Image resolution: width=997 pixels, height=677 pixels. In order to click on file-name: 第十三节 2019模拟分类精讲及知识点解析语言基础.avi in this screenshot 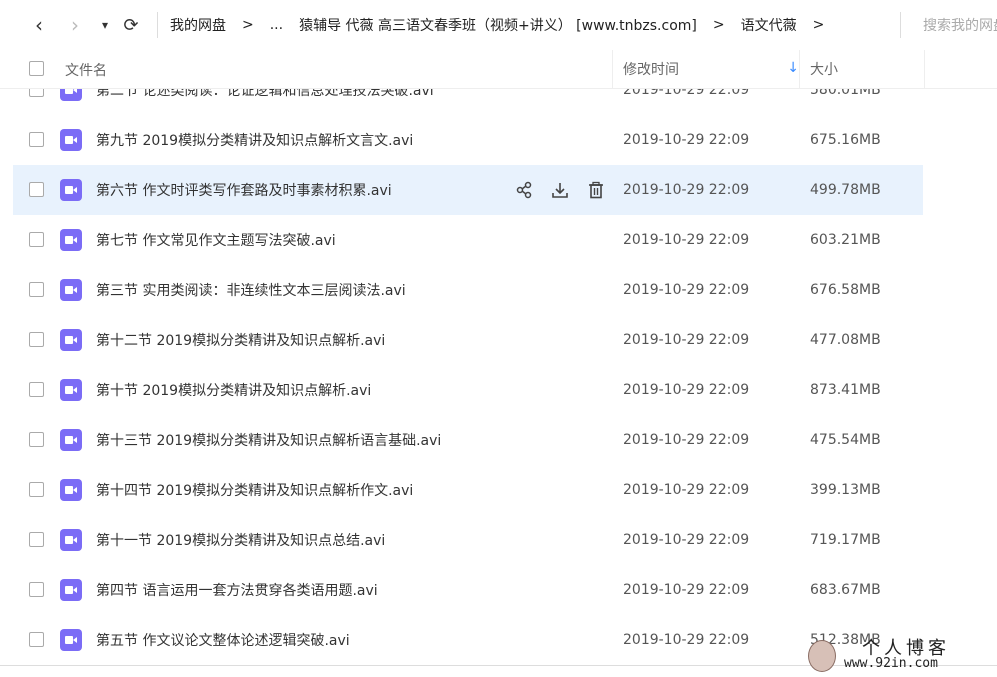, I will do `click(268, 440)`.